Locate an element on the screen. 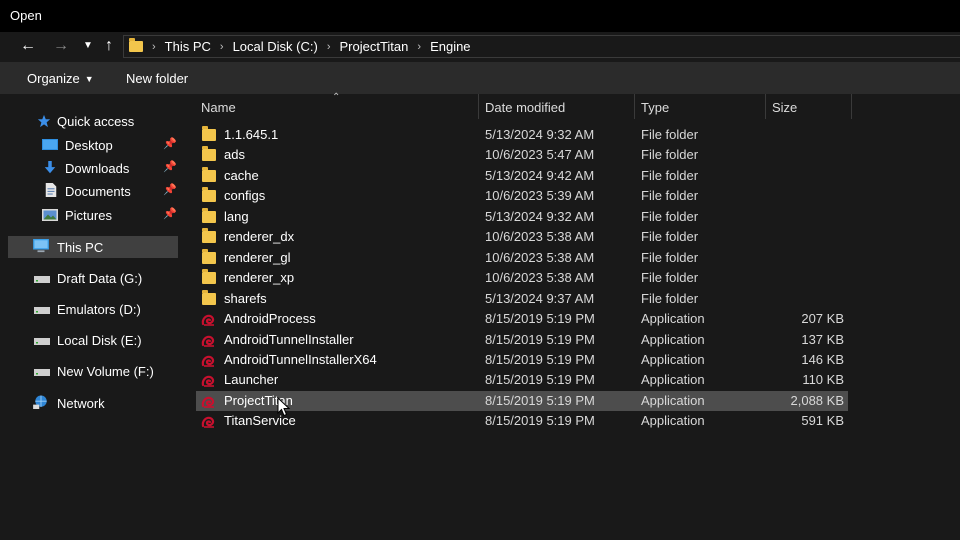  file-size: 591 KB is located at coordinates (822, 421).